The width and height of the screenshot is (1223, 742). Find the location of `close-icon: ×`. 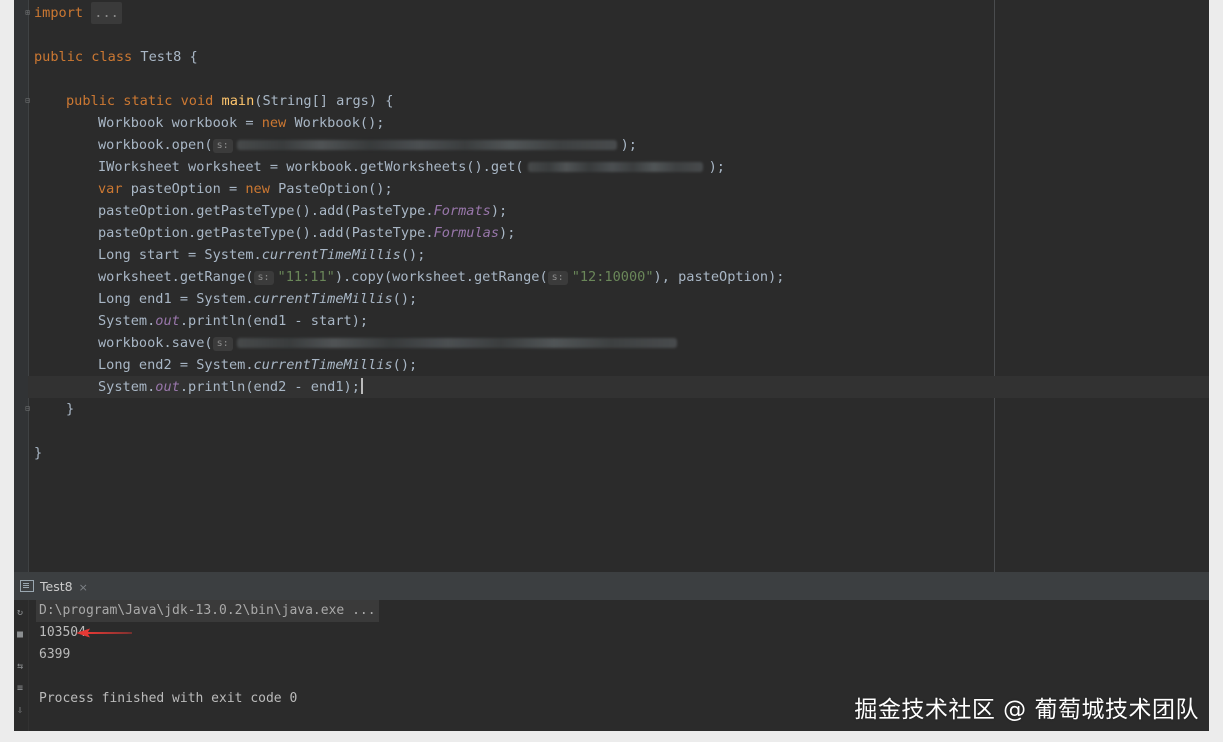

close-icon: × is located at coordinates (83, 587).